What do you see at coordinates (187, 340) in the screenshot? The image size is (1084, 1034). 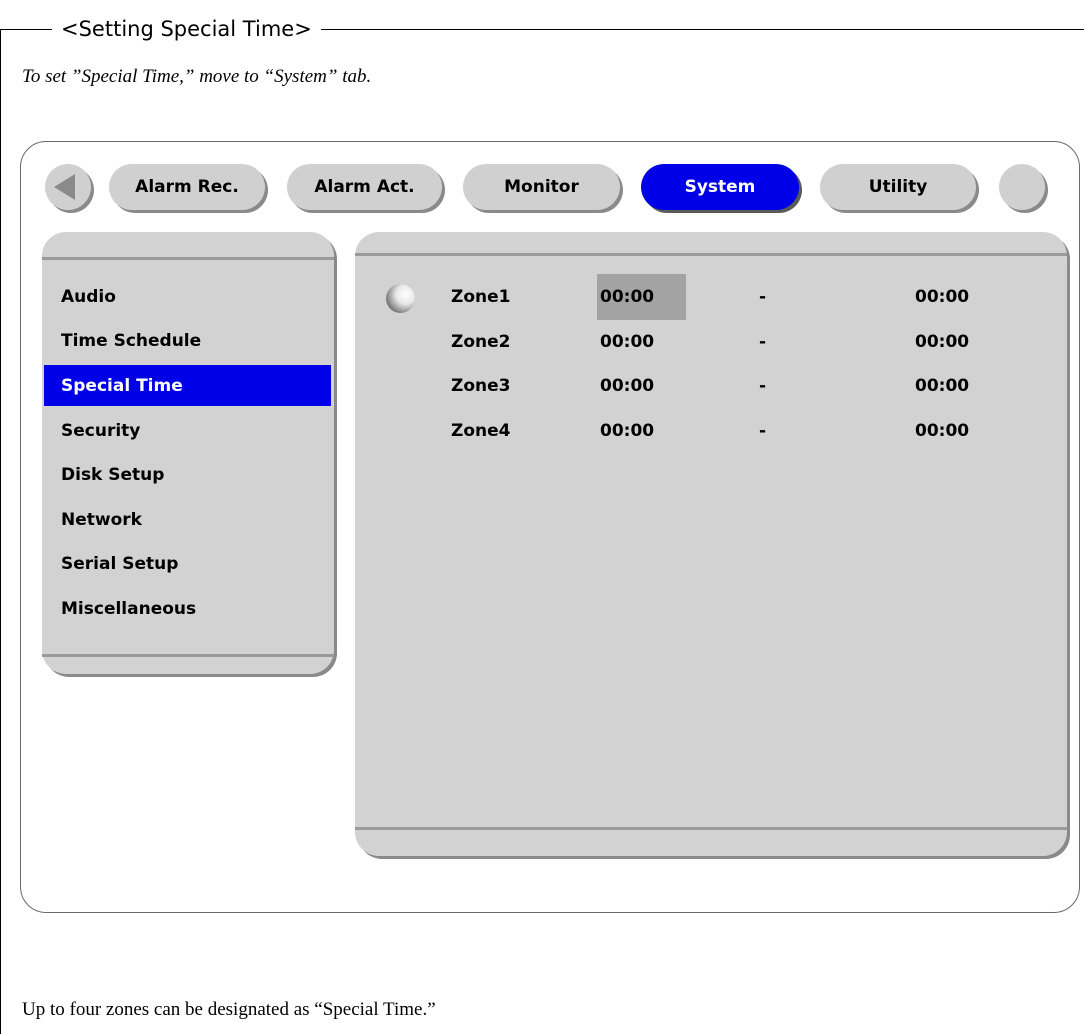 I see `menu-item-time-schedule: Time Schedule` at bounding box center [187, 340].